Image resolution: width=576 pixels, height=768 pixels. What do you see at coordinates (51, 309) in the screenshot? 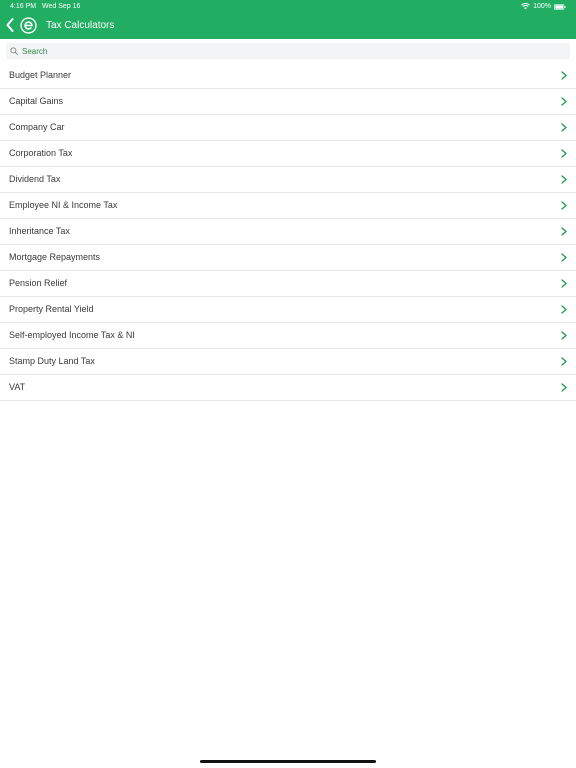
I see `list-item-label: Property Rental Yield` at bounding box center [51, 309].